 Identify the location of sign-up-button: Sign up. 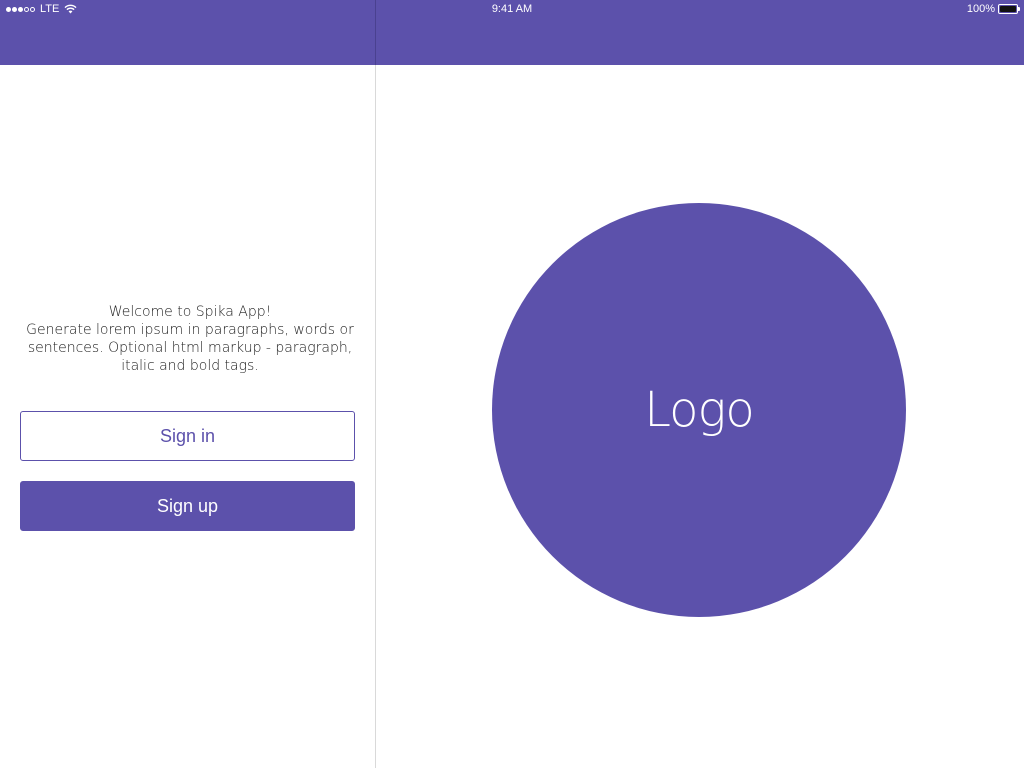
(187, 506).